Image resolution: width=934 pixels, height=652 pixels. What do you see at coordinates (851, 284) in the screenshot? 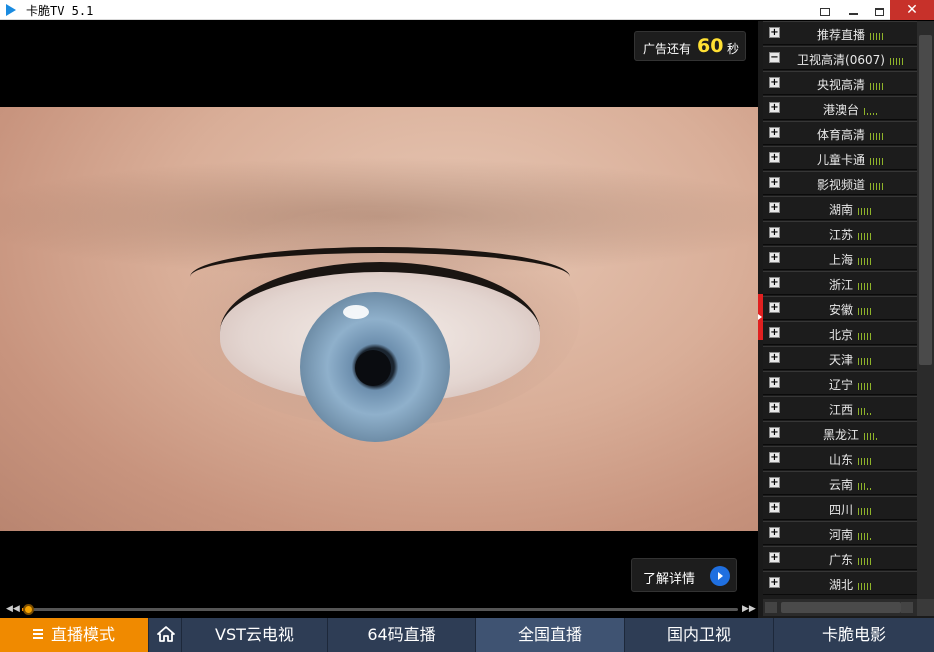
I see `channel-name: 浙江` at bounding box center [851, 284].